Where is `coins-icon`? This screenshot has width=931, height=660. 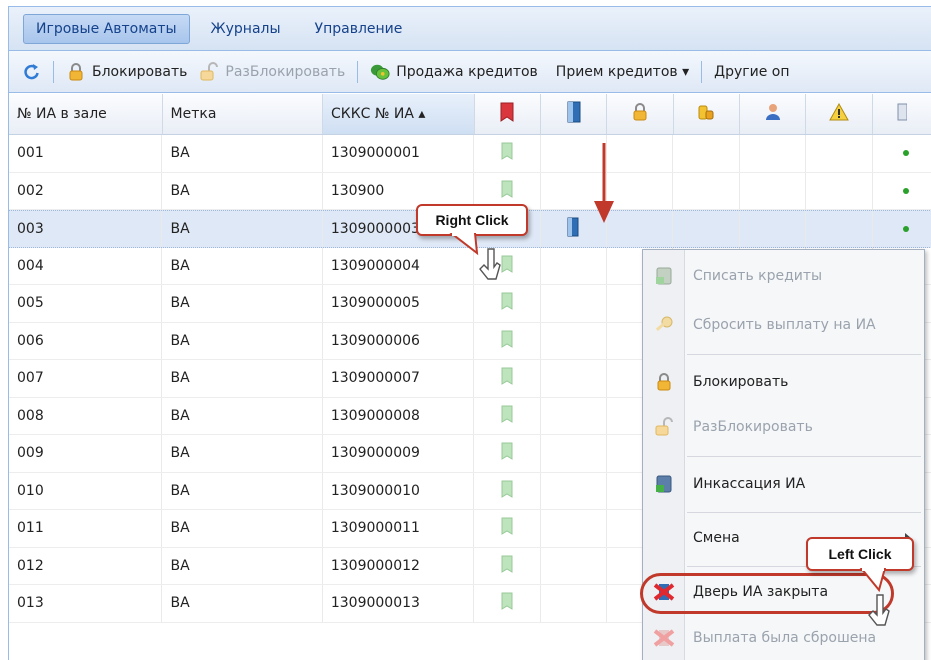 coins-icon is located at coordinates (706, 114).